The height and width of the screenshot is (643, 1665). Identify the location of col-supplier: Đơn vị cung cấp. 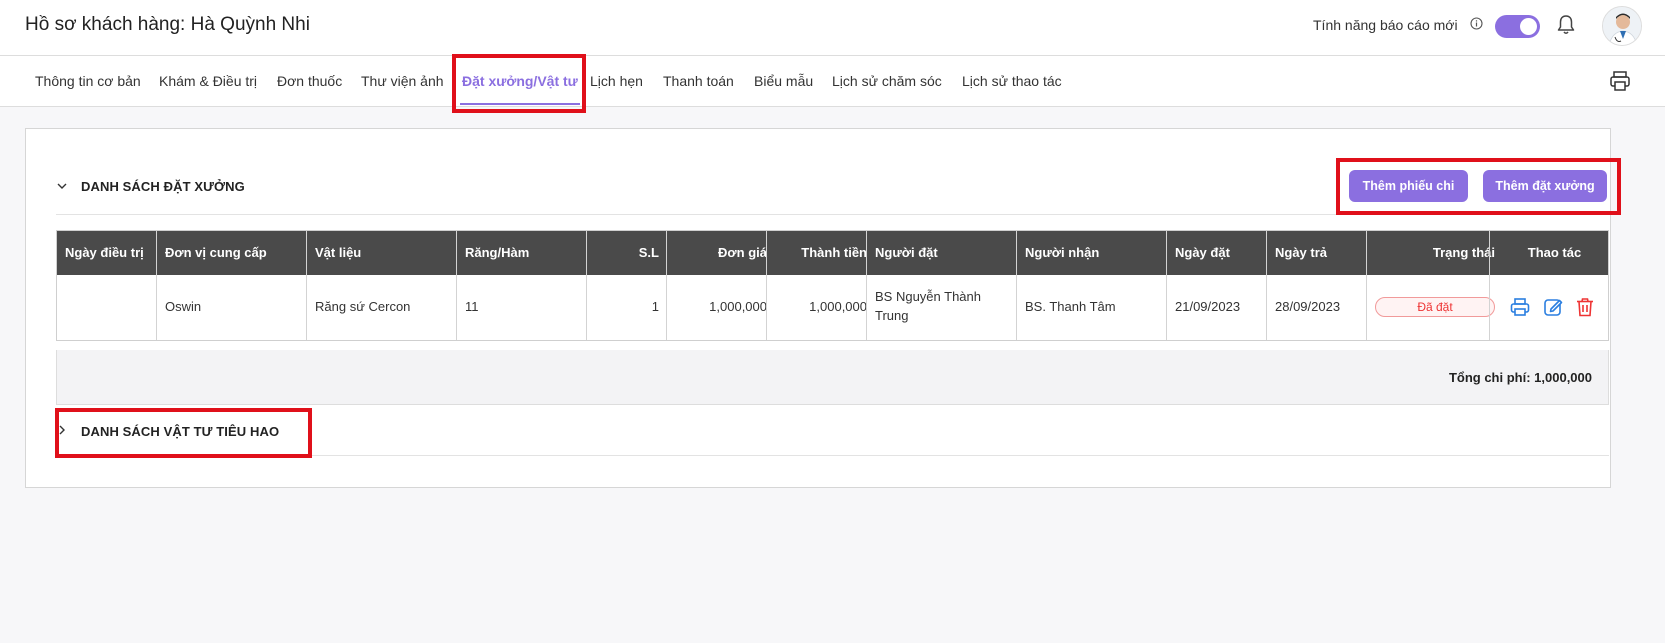
(216, 252).